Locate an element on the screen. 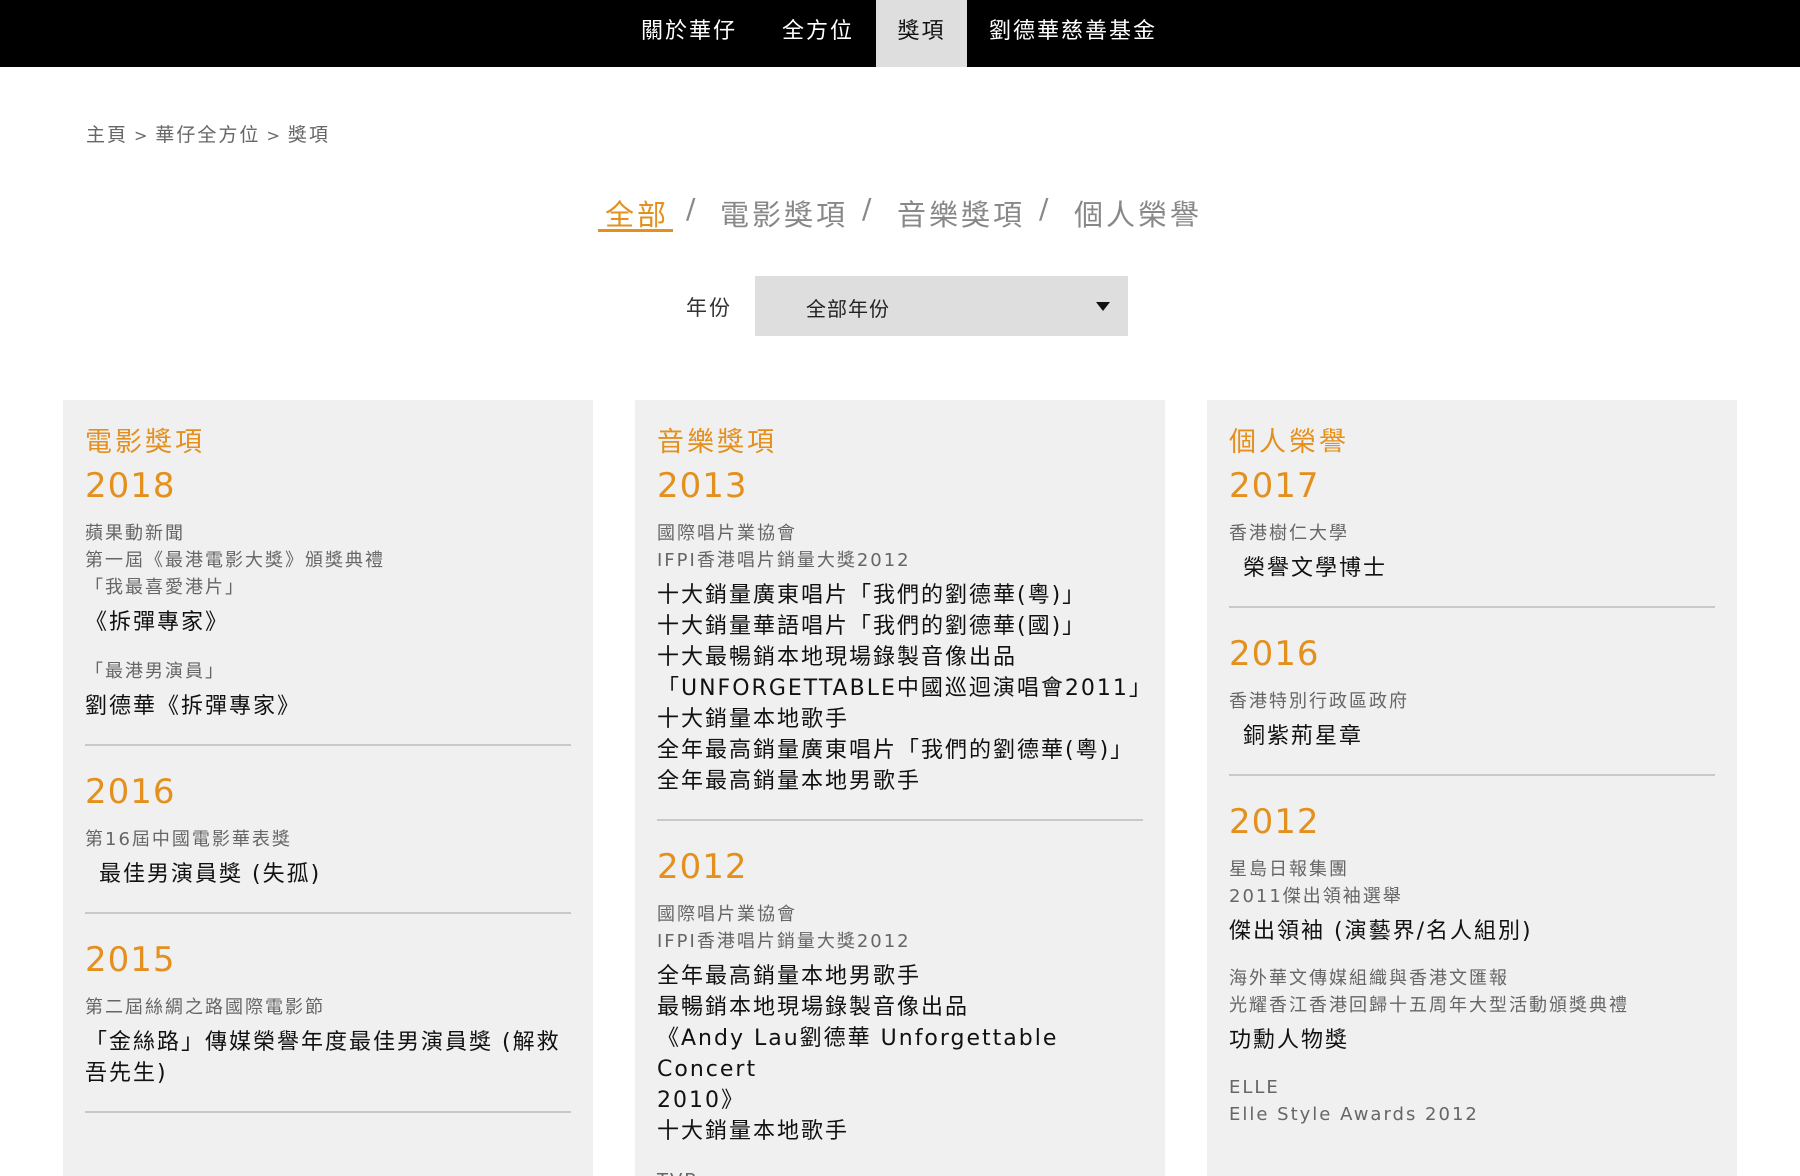 The image size is (1800, 1176). caret-down-icon is located at coordinates (1103, 306).